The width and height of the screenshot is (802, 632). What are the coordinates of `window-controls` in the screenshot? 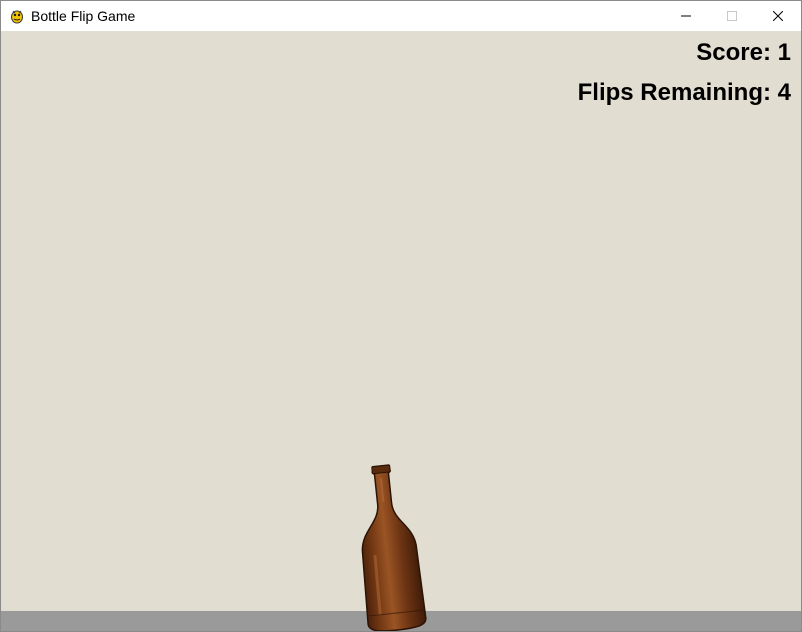 It's located at (732, 16).